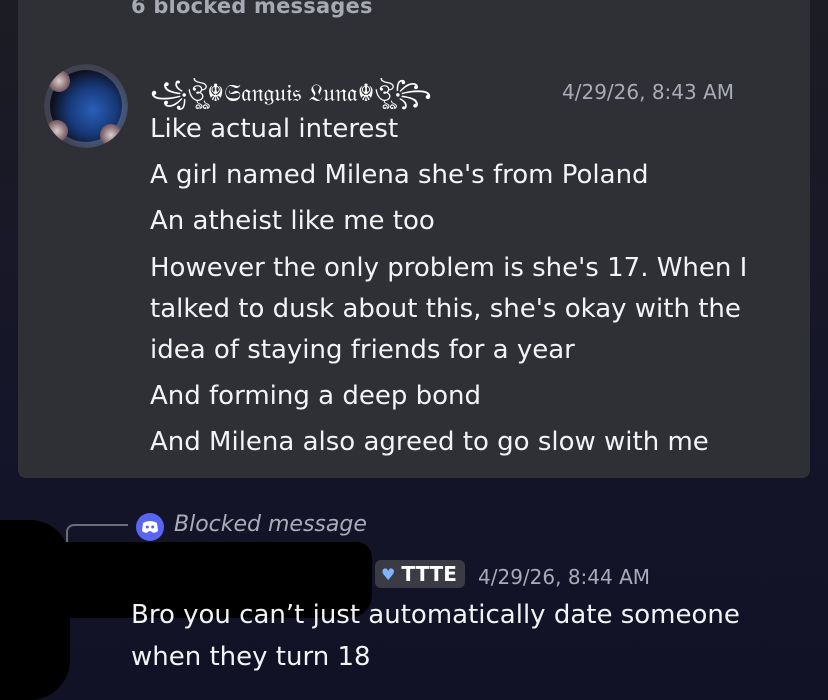  What do you see at coordinates (399, 175) in the screenshot?
I see `message-line: A girl named Milena she's from Poland` at bounding box center [399, 175].